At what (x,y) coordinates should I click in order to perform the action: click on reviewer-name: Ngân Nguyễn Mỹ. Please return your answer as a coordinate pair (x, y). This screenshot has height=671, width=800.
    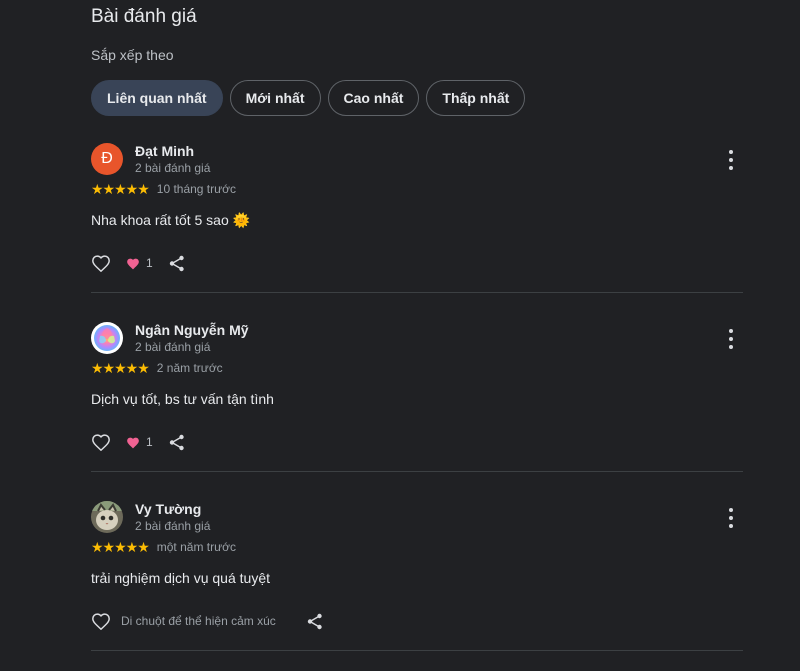
    Looking at the image, I should click on (192, 330).